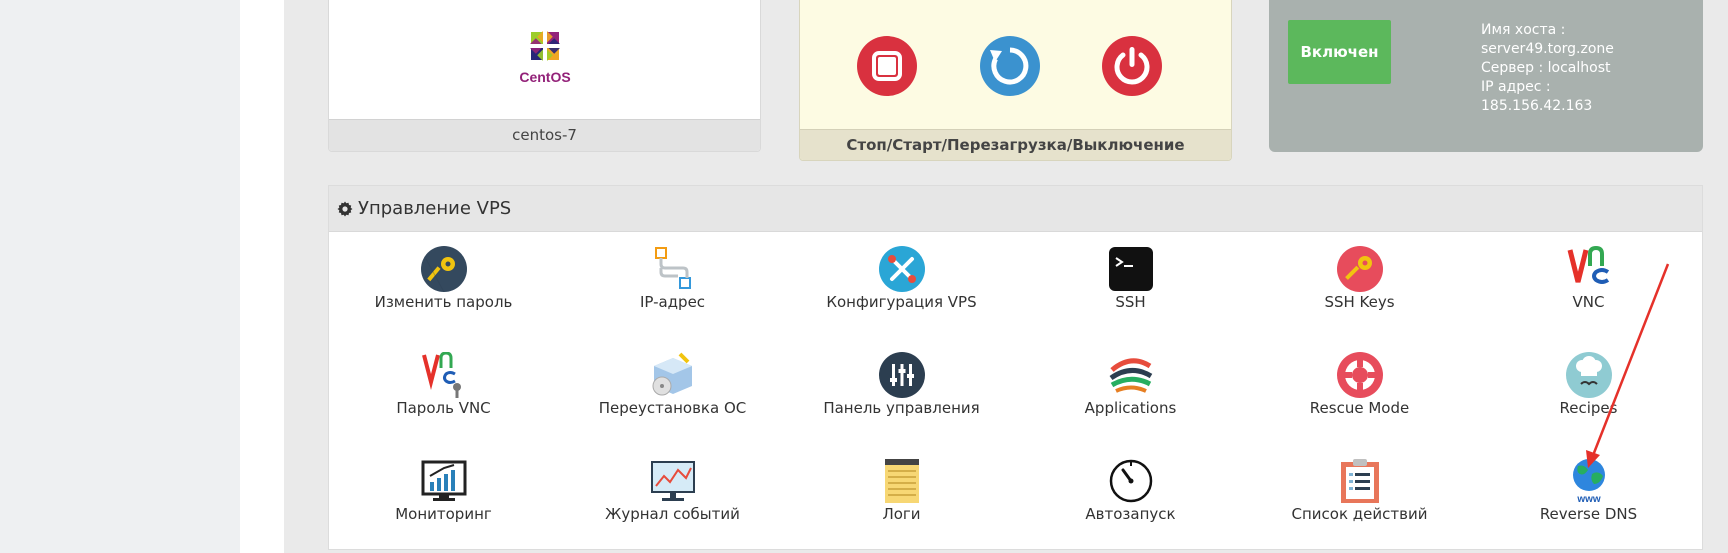 This screenshot has width=1728, height=553. I want to click on svg-text: CentOS, so click(544, 77).